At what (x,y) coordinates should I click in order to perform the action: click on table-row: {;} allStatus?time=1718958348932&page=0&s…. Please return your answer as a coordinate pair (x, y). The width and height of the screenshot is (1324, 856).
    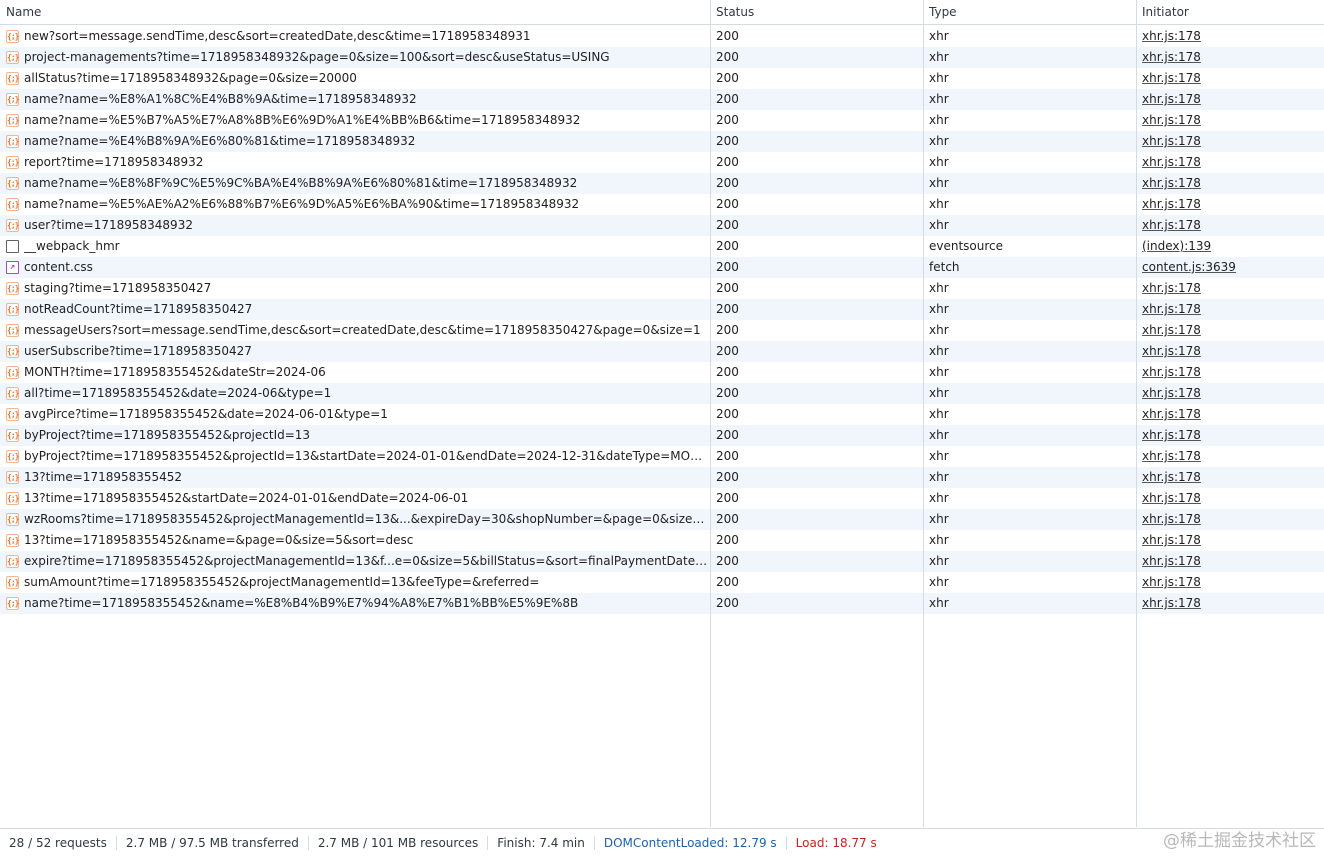
    Looking at the image, I should click on (662, 78).